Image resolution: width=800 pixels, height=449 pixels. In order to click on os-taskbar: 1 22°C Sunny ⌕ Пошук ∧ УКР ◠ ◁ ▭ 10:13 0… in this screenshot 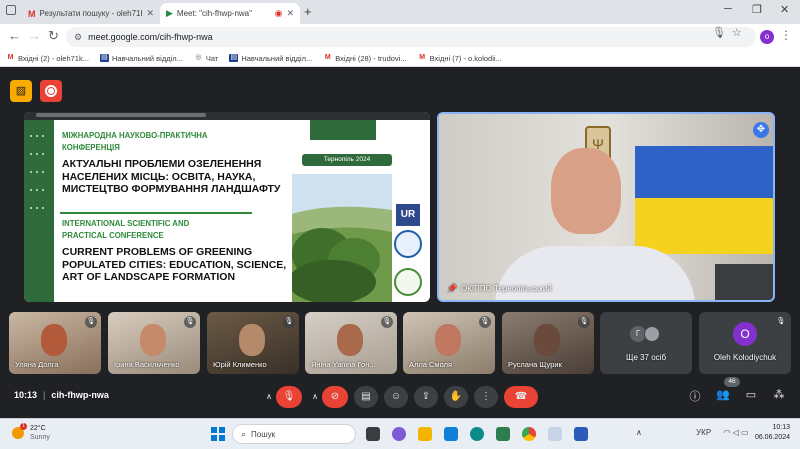, I will do `click(400, 433)`.